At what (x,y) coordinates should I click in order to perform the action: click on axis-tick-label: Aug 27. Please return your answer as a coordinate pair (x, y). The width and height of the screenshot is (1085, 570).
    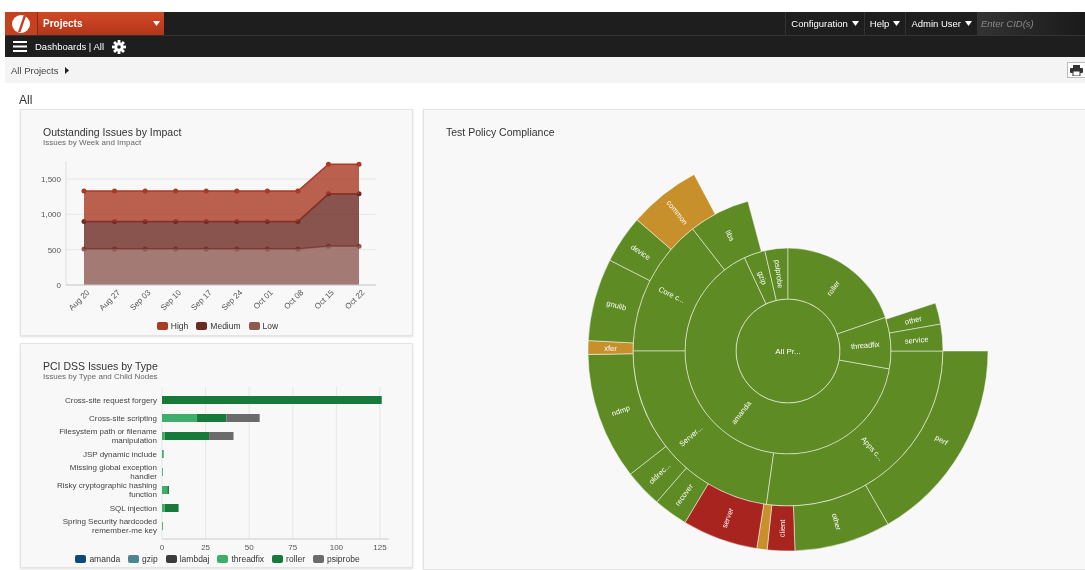
    Looking at the image, I should click on (109, 300).